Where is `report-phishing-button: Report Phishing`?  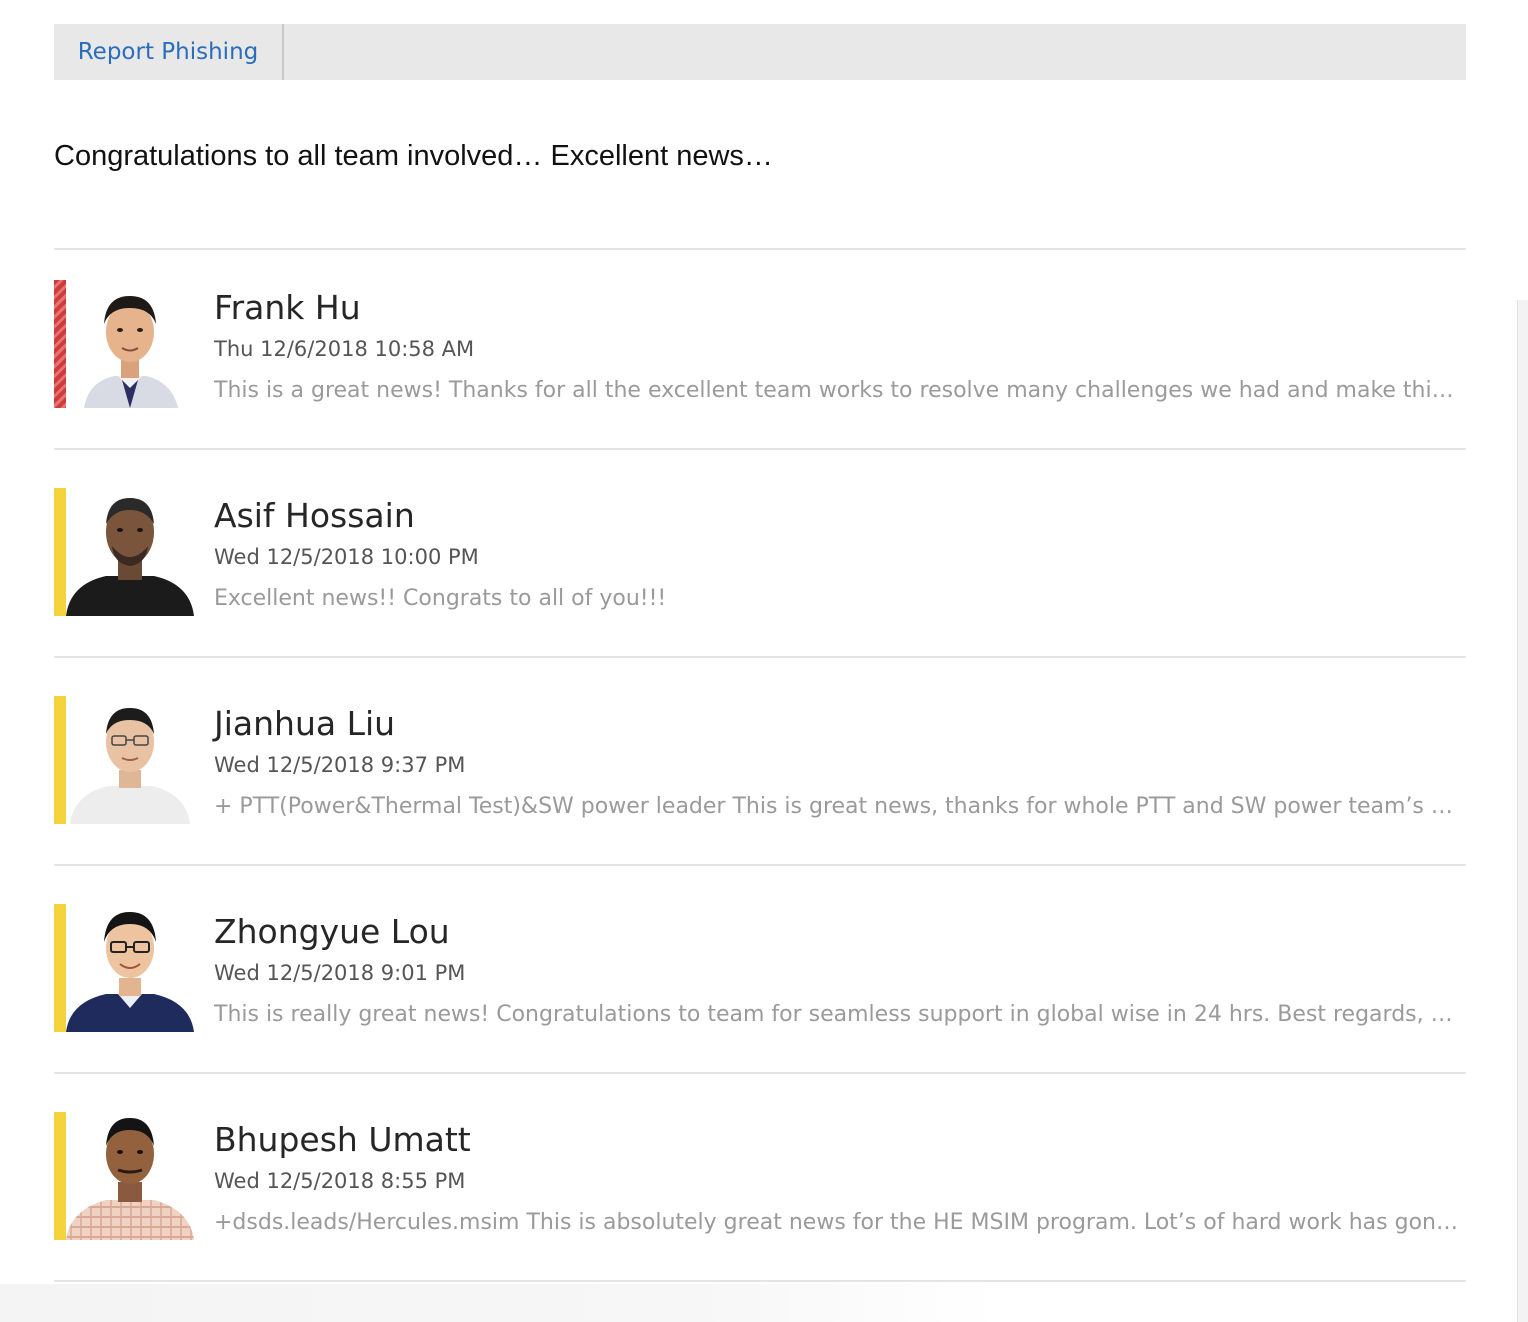 report-phishing-button: Report Phishing is located at coordinates (169, 52).